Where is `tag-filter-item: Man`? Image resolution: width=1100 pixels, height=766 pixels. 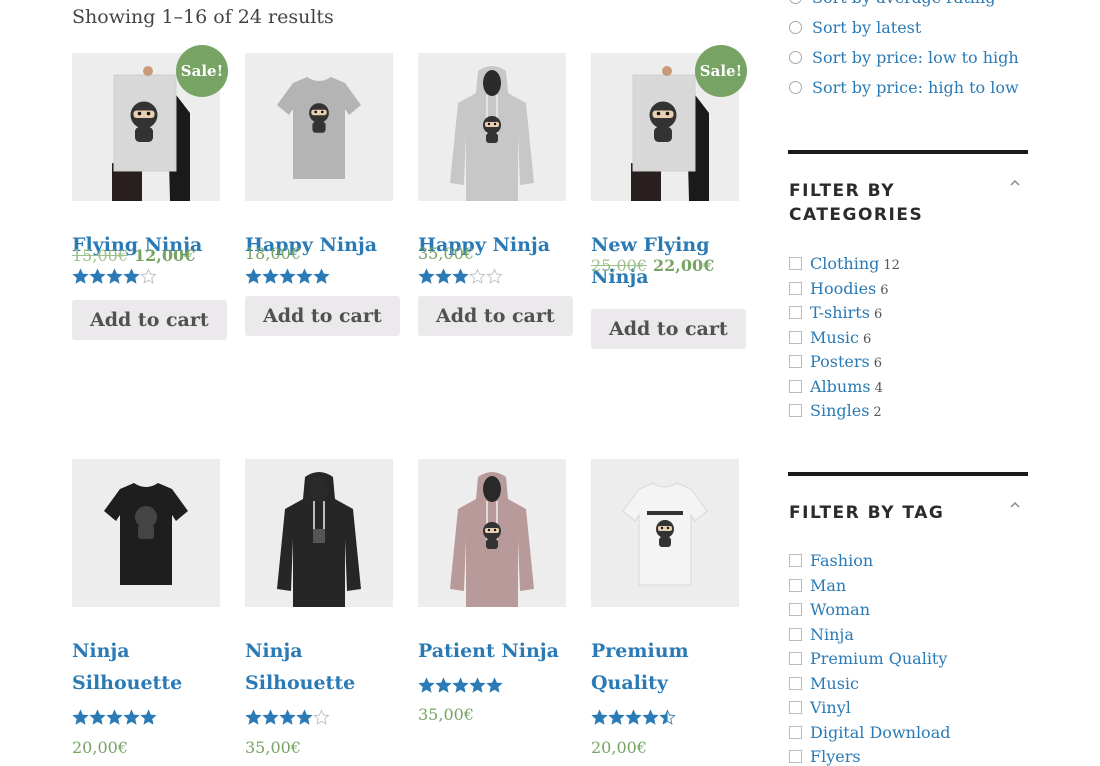 tag-filter-item: Man is located at coordinates (817, 585).